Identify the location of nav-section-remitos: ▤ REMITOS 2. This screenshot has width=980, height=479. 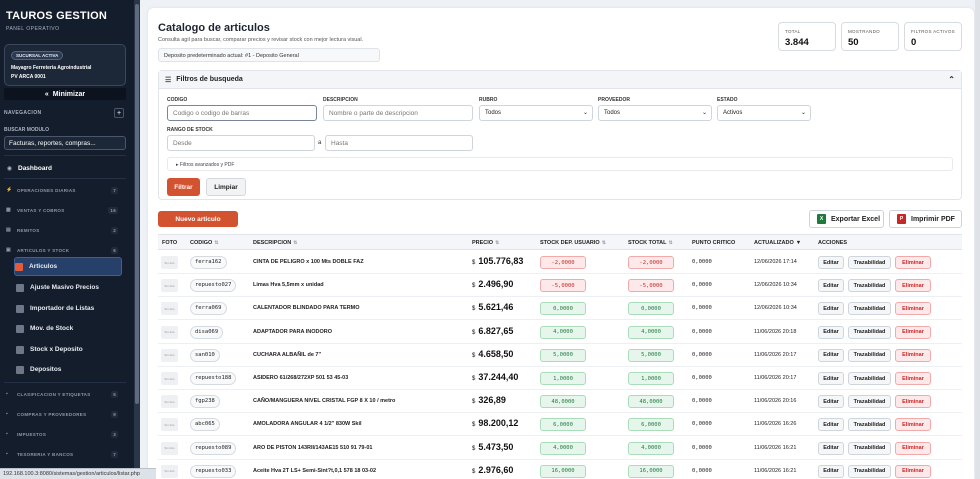
(65, 230).